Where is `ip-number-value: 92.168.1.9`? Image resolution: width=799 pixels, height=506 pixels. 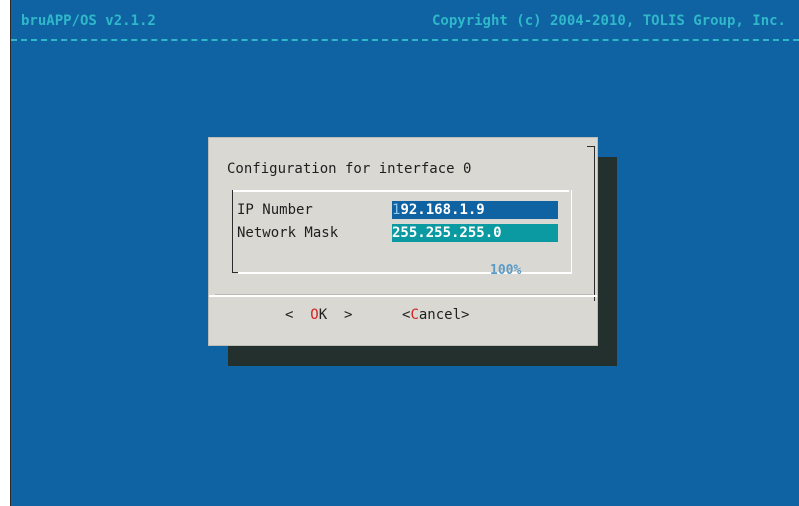
ip-number-value: 92.168.1.9 is located at coordinates (442, 210).